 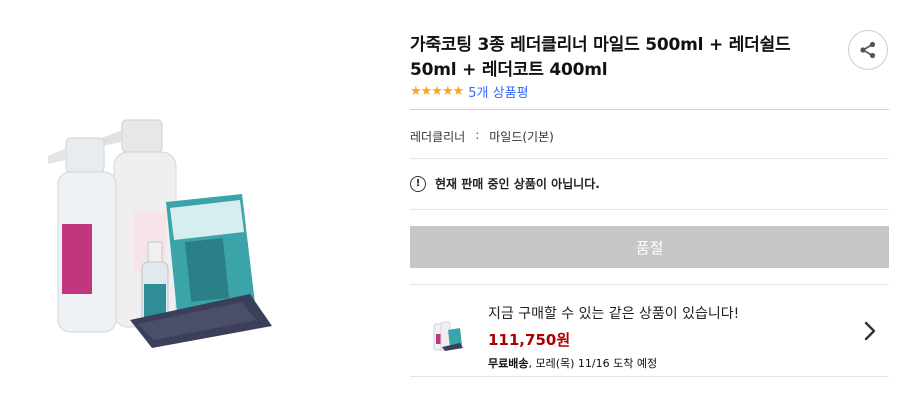 I want to click on rating-row: ★★★★★ 5개 상품평, so click(x=469, y=91).